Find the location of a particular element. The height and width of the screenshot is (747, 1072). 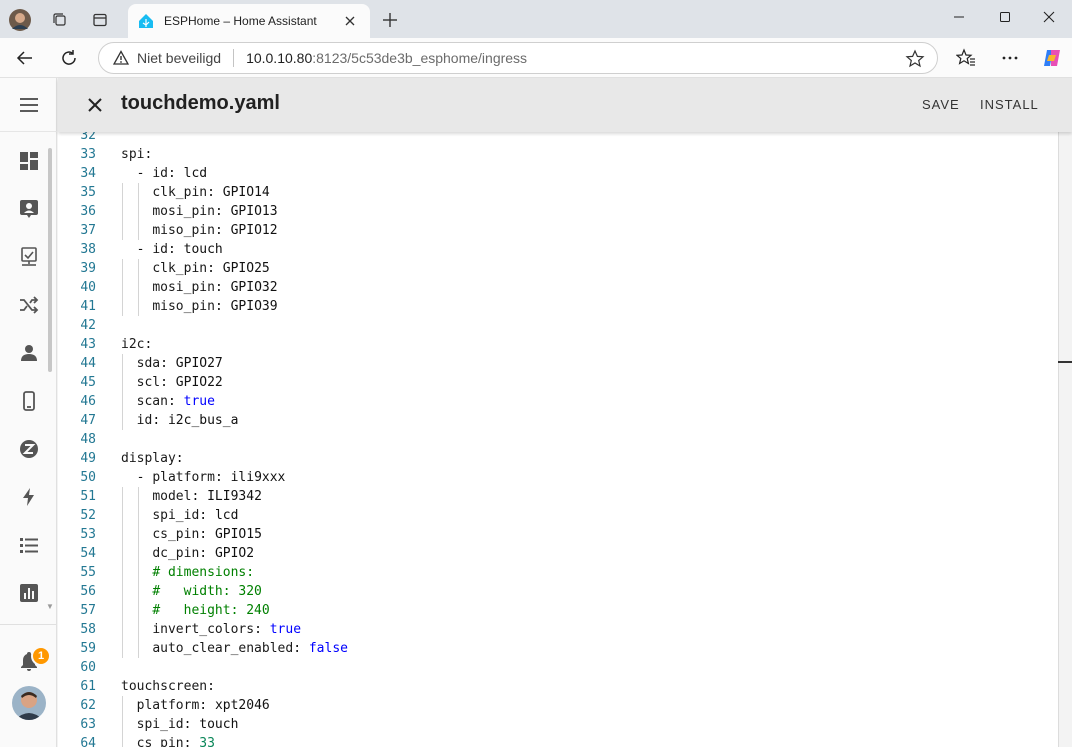

back-icon is located at coordinates (25, 58).